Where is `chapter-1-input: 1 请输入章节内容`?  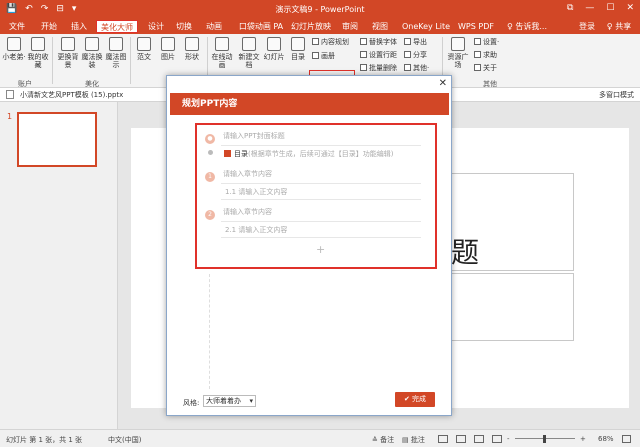 chapter-1-input: 1 请输入章节内容 is located at coordinates (315, 175).